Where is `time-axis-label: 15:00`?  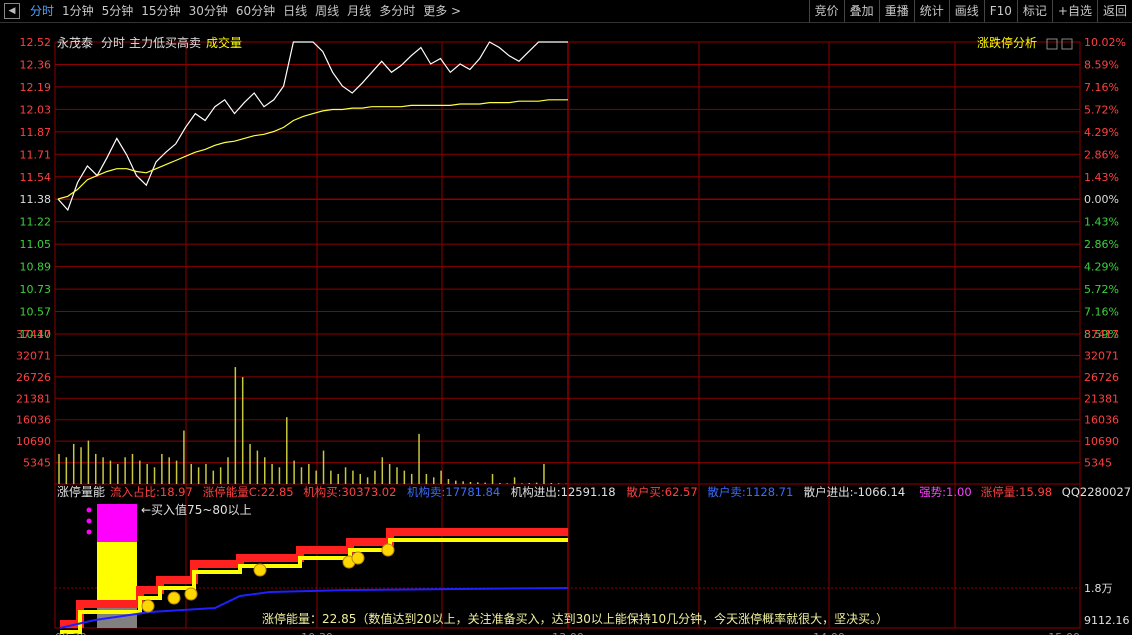 time-axis-label: 15:00 is located at coordinates (1064, 633).